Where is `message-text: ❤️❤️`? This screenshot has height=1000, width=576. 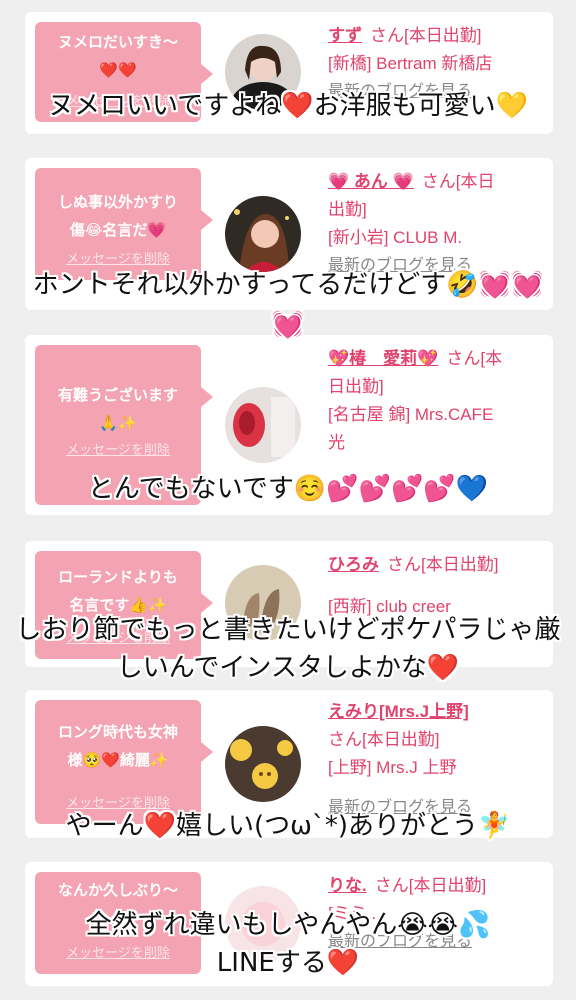
message-text: ❤️❤️ is located at coordinates (118, 70).